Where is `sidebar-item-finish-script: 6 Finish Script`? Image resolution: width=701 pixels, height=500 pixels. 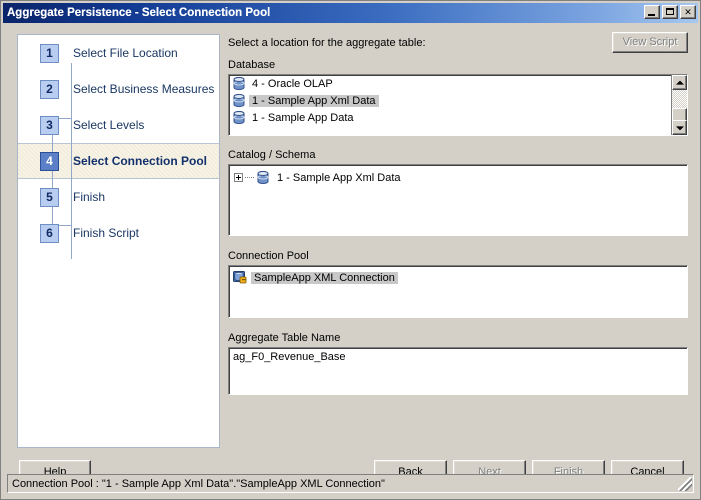
sidebar-item-finish-script: 6 Finish Script is located at coordinates (118, 233).